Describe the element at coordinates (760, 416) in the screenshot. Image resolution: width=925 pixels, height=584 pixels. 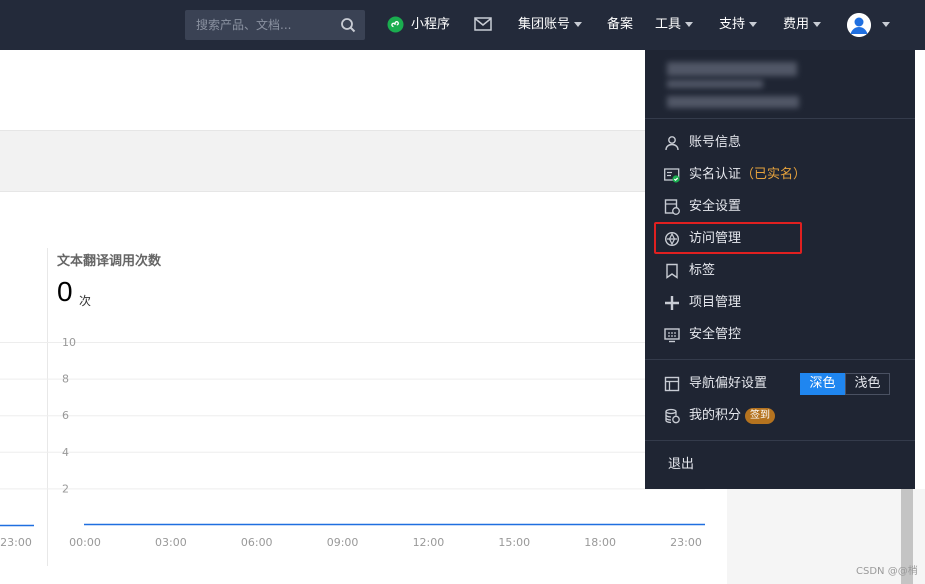
I see `check-in-badge: 签到` at that location.